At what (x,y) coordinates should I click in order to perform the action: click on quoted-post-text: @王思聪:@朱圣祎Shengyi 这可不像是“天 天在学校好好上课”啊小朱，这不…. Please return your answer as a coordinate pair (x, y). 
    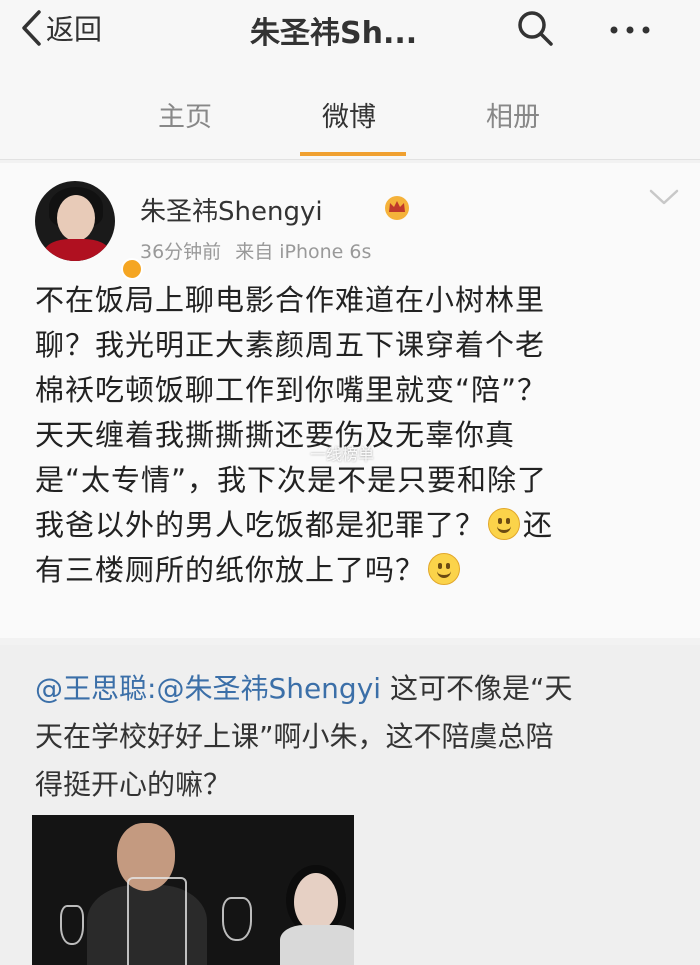
    Looking at the image, I should click on (355, 737).